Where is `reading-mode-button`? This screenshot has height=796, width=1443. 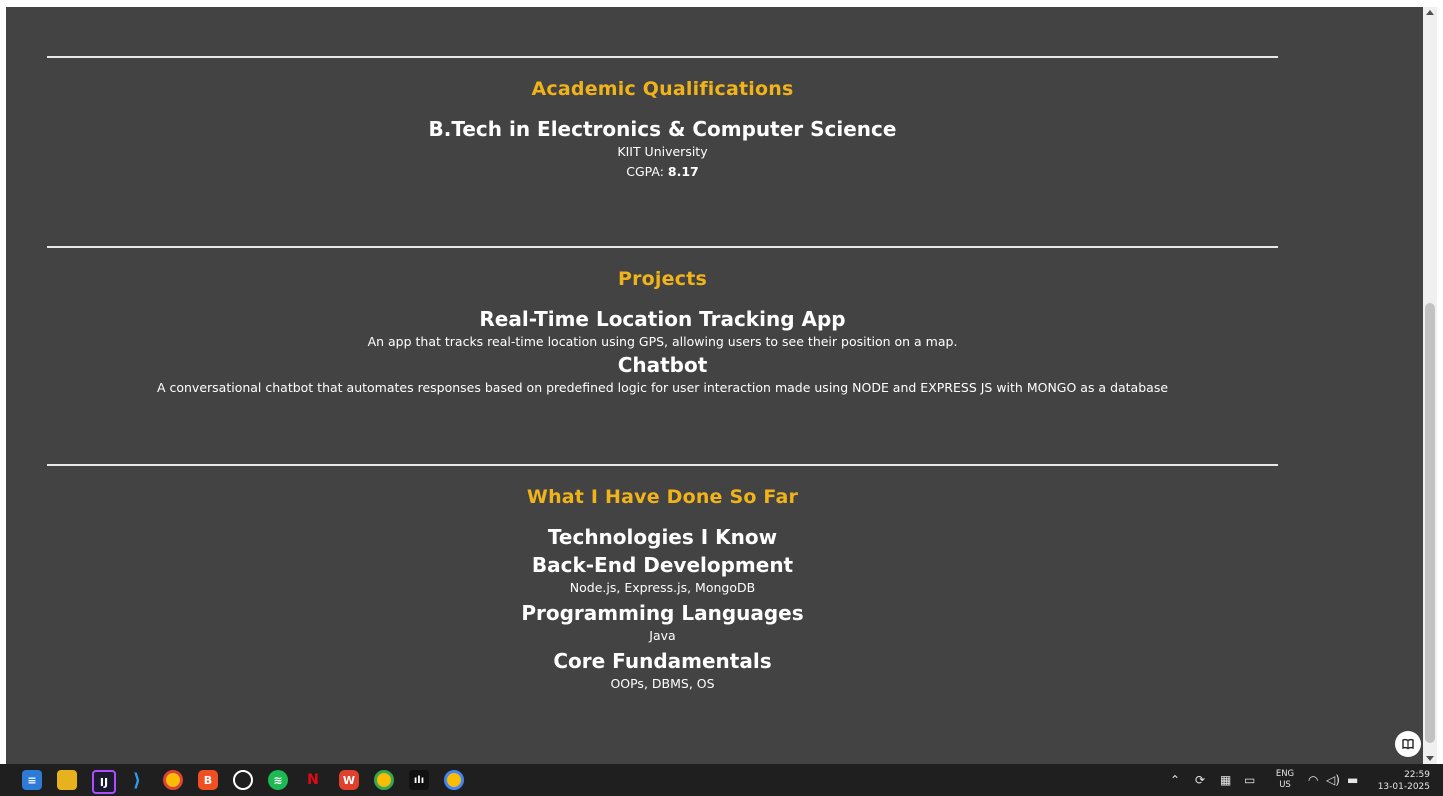
reading-mode-button is located at coordinates (1408, 744).